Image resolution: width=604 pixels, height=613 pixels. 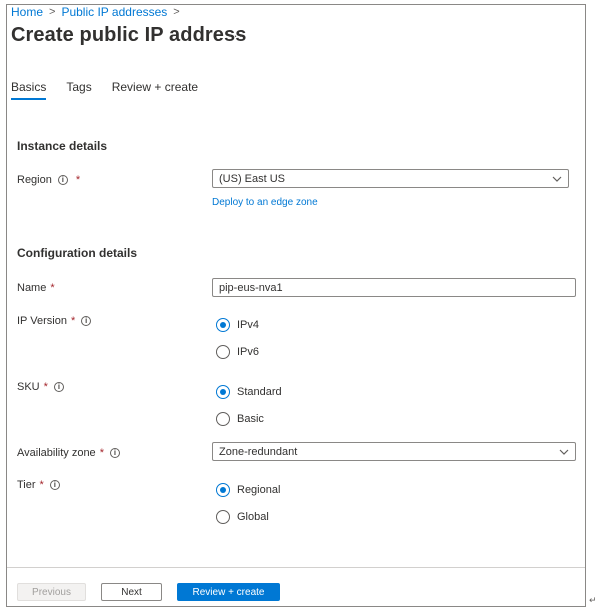 I want to click on tier-global-label: Global, so click(x=253, y=517).